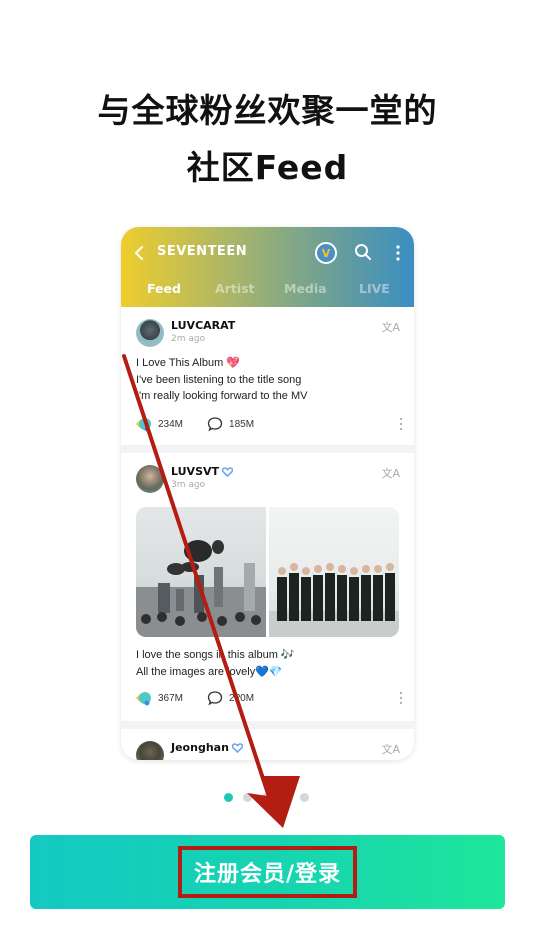  I want to click on post-time: 2m ago, so click(188, 339).